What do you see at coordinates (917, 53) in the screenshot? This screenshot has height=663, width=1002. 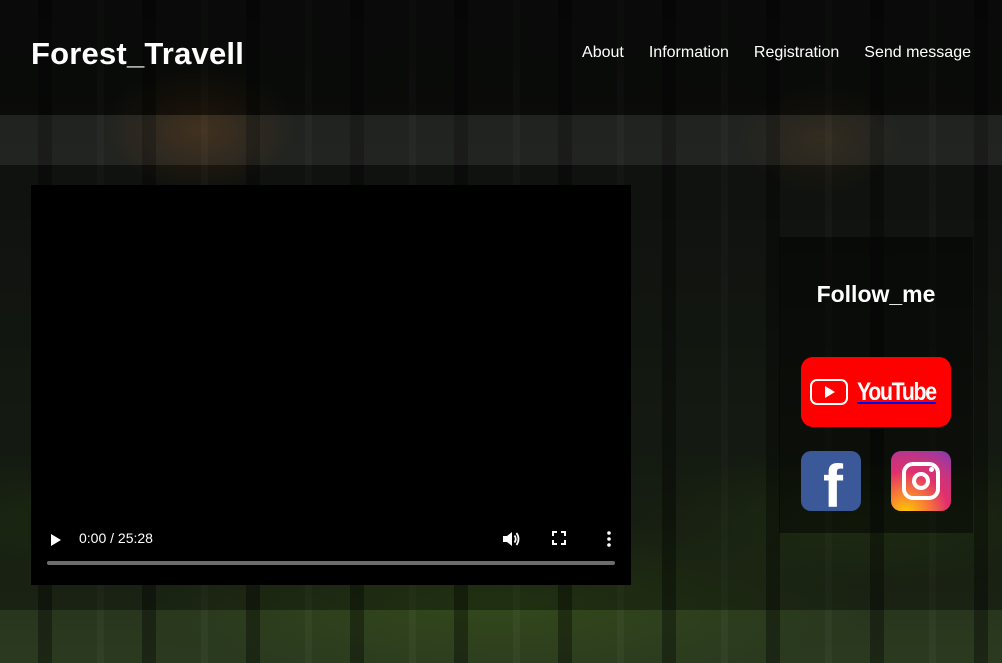 I see `nav-send-message: Send message` at bounding box center [917, 53].